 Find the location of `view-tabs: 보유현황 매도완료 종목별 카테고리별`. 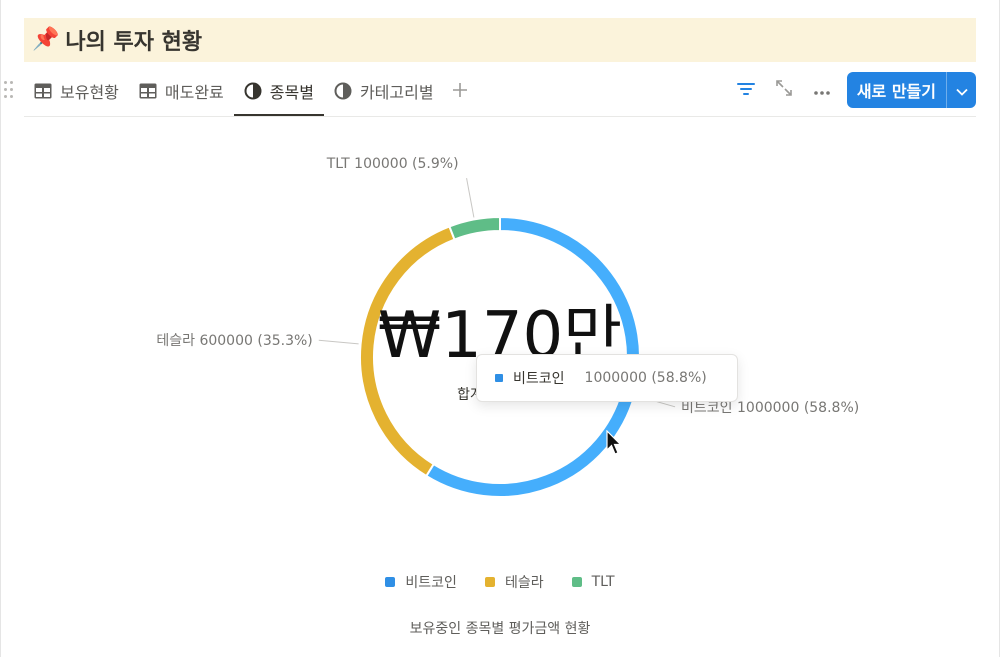

view-tabs: 보유현황 매도완료 종목별 카테고리별 is located at coordinates (250, 91).